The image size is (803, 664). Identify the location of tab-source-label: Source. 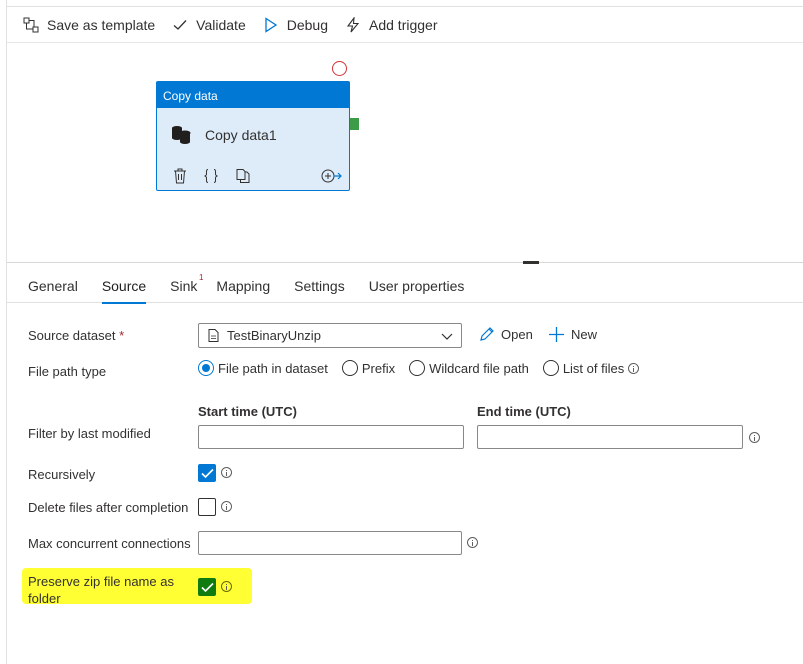
(124, 286).